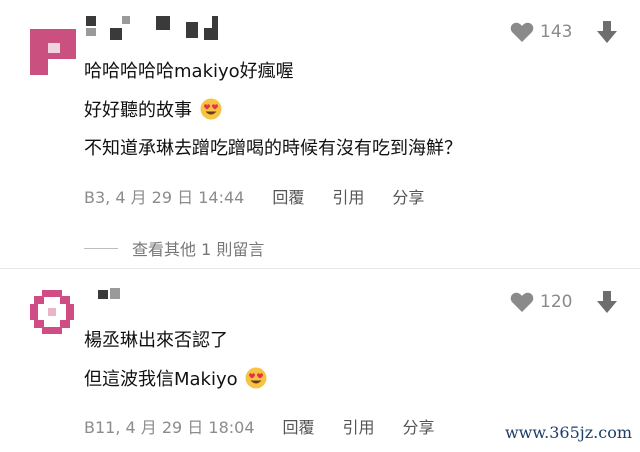  Describe the element at coordinates (153, 109) in the screenshot. I see `comment-text: 好好聽的故事` at that location.